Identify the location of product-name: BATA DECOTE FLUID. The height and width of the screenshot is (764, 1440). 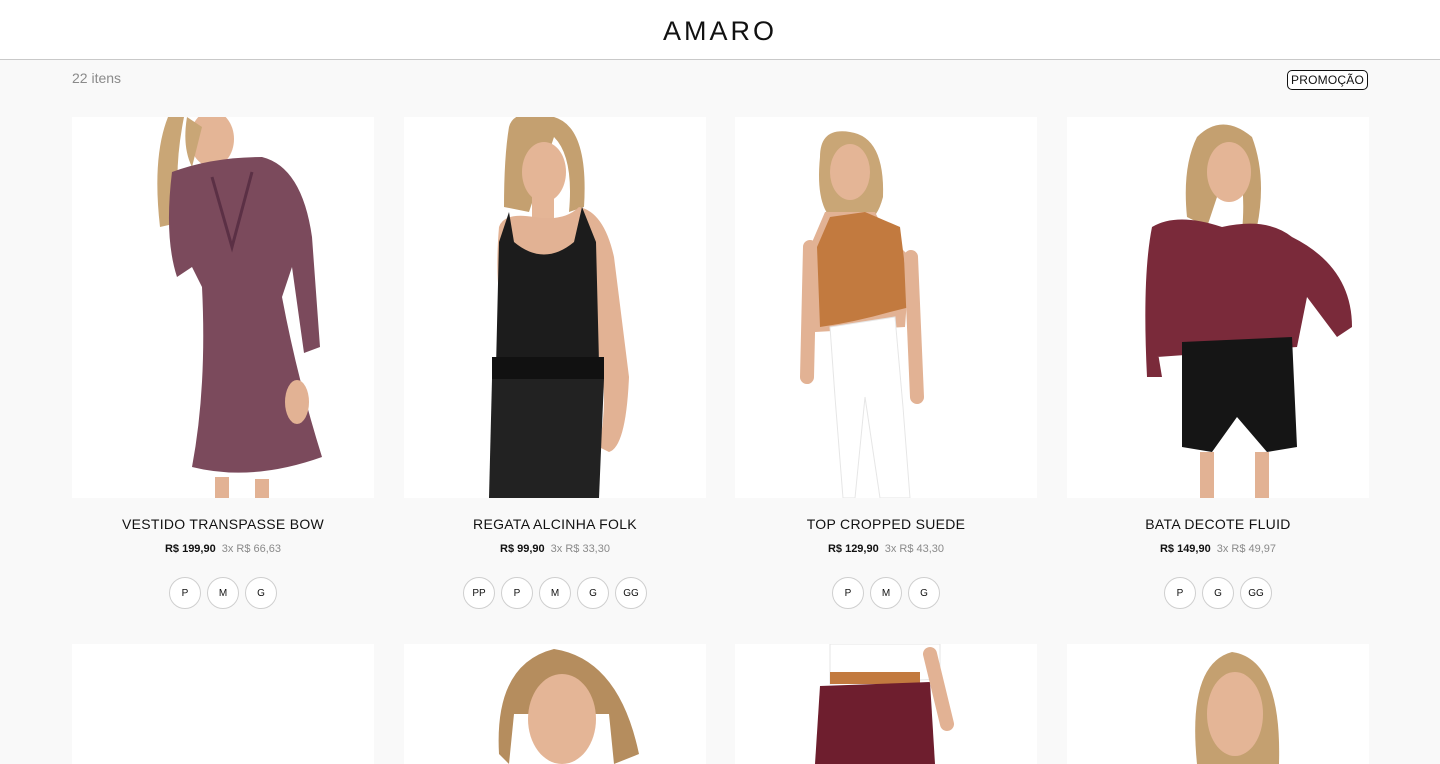
(1218, 524).